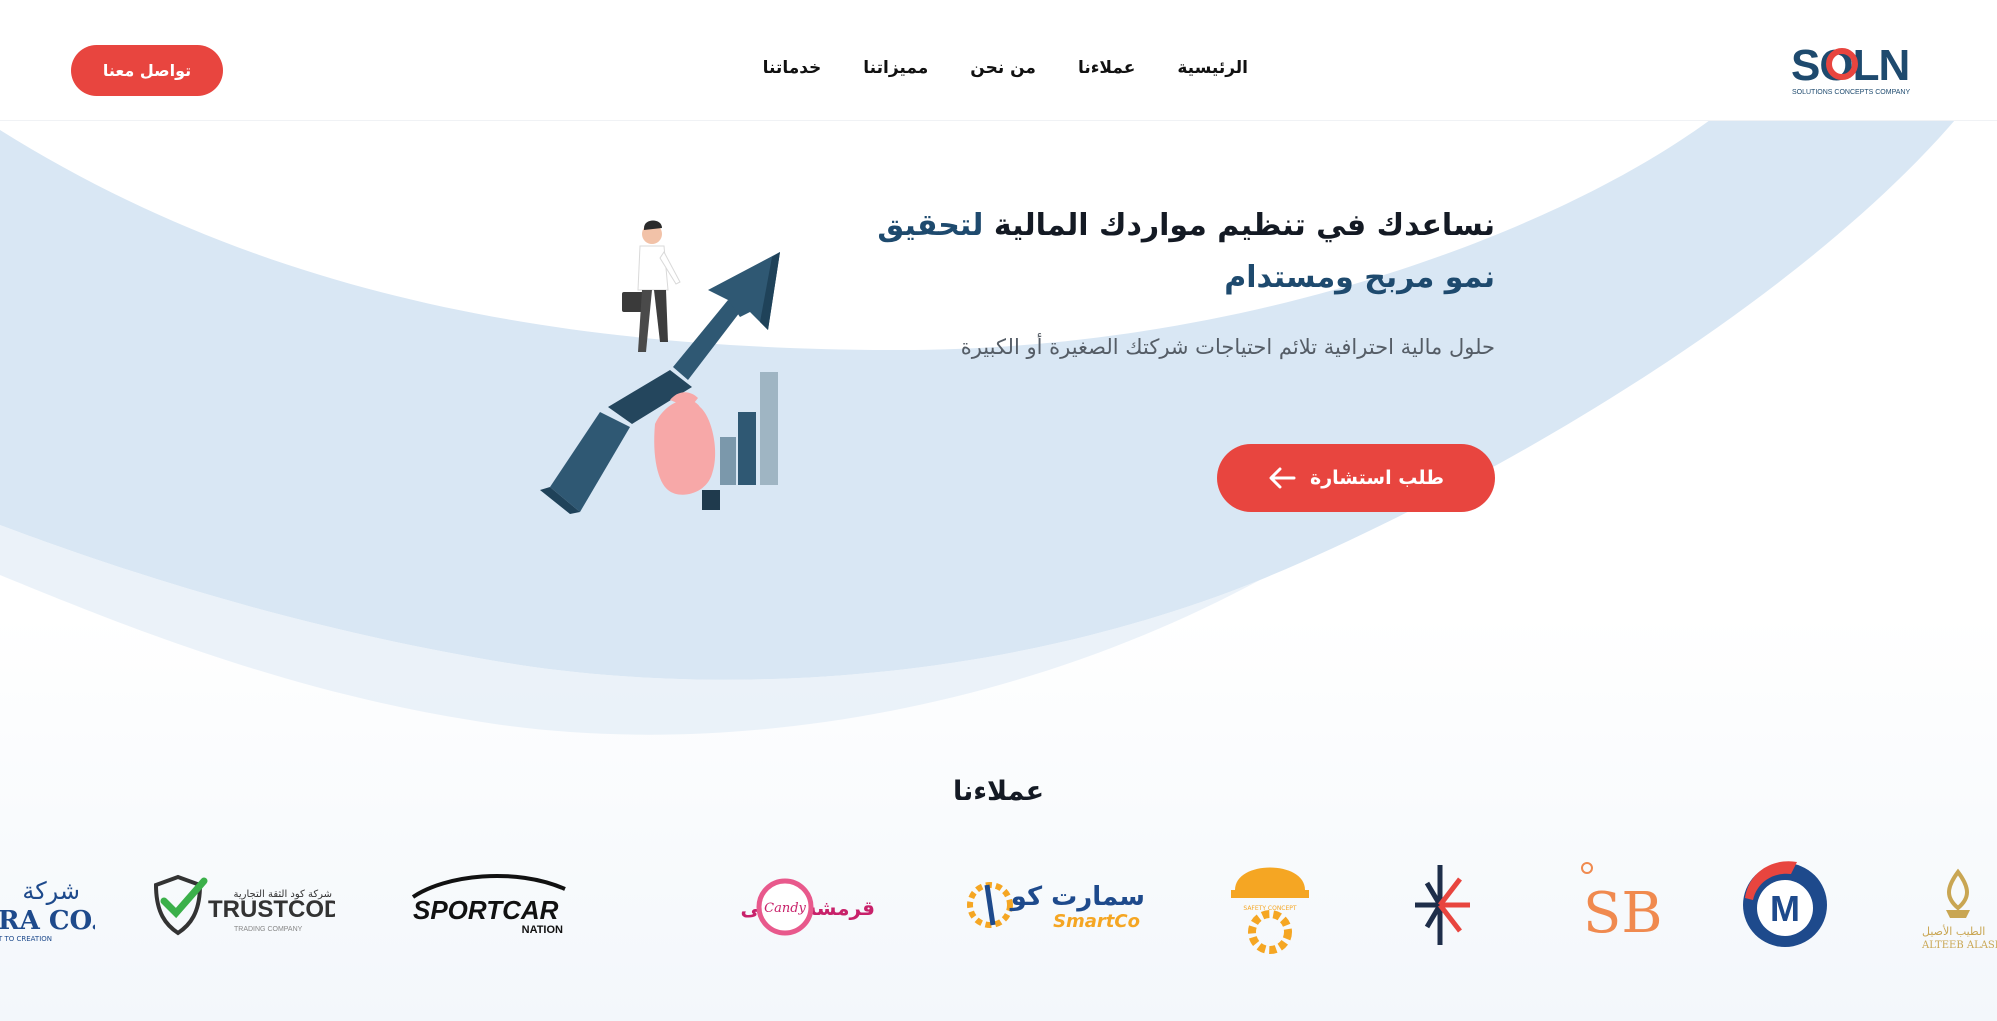 This screenshot has width=1997, height=1021. I want to click on clients-logo-strip: الطيب الأصيل ALTEEB ALASIL M SB, so click(998, 905).